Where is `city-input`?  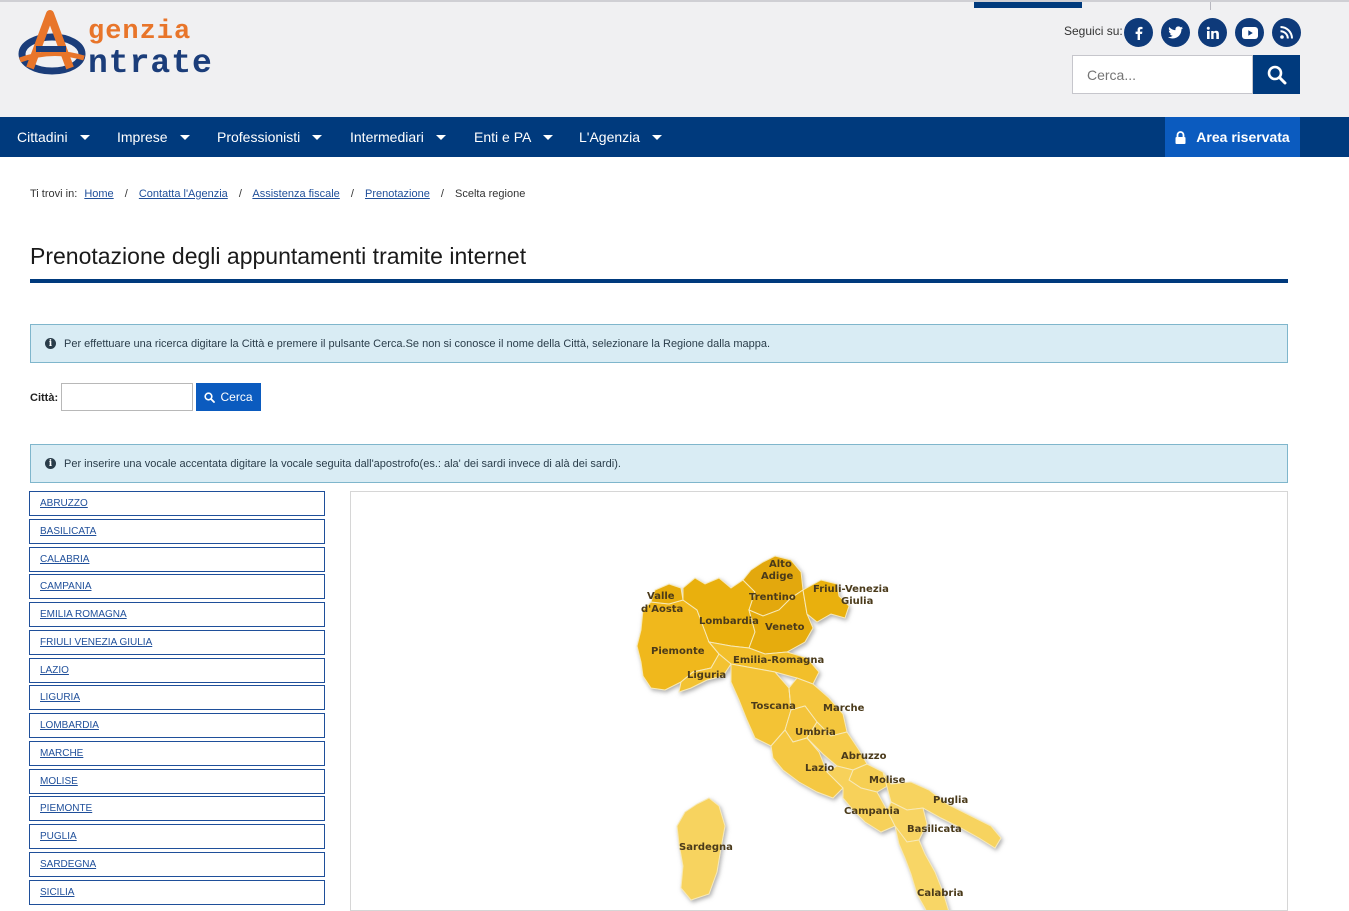
city-input is located at coordinates (127, 397).